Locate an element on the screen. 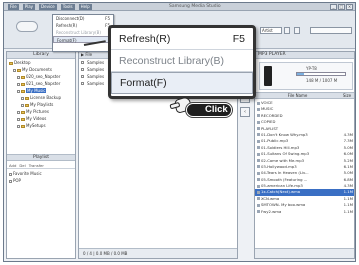 The height and width of the screenshot is (265, 359). tree-item-label: 021_seo_Napster is located at coordinates (43, 83).